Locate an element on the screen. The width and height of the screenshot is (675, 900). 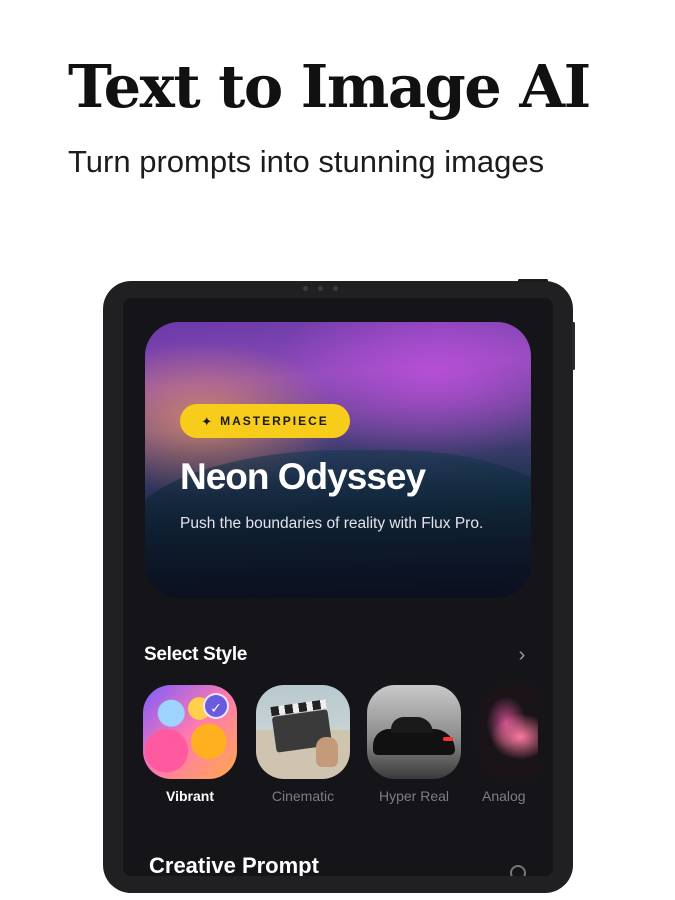
style-thumbnail-analog is located at coordinates (508, 732).